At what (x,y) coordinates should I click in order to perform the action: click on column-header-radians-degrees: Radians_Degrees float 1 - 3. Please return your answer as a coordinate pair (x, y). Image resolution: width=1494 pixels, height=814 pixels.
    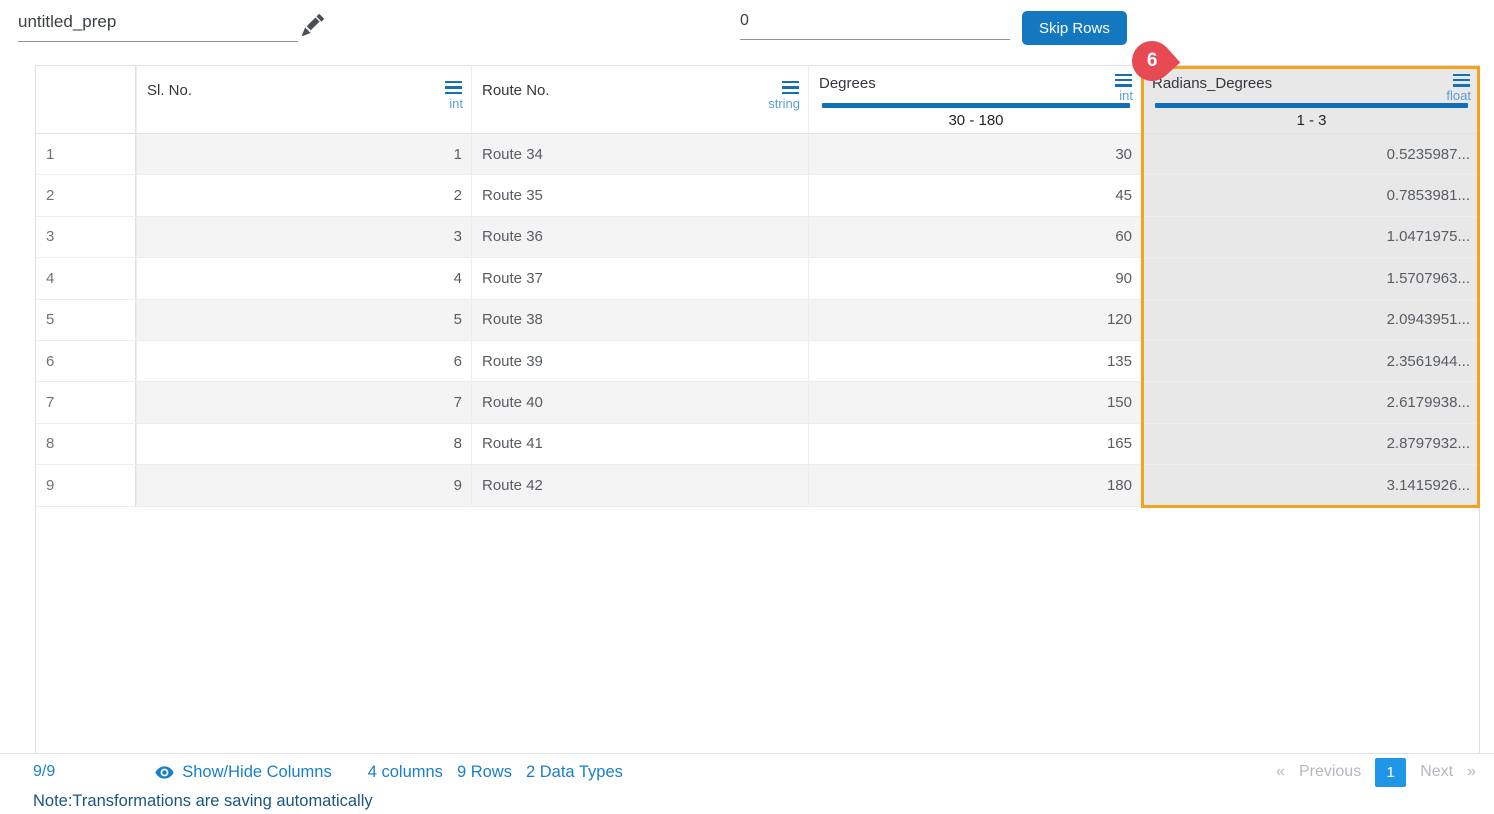
    Looking at the image, I should click on (1310, 99).